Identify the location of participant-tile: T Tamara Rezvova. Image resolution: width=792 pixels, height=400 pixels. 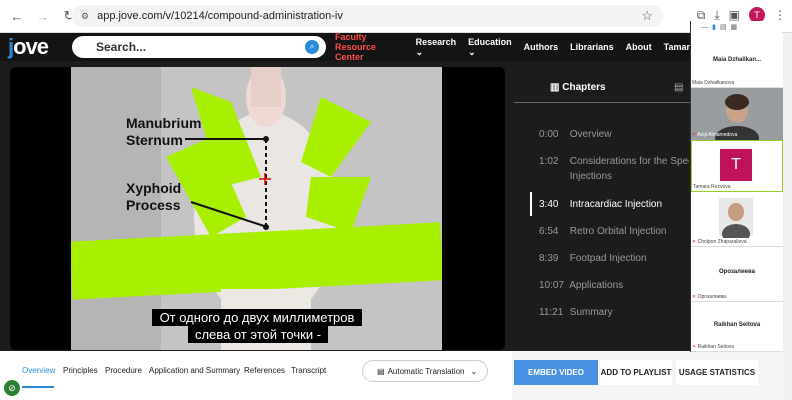
(737, 166).